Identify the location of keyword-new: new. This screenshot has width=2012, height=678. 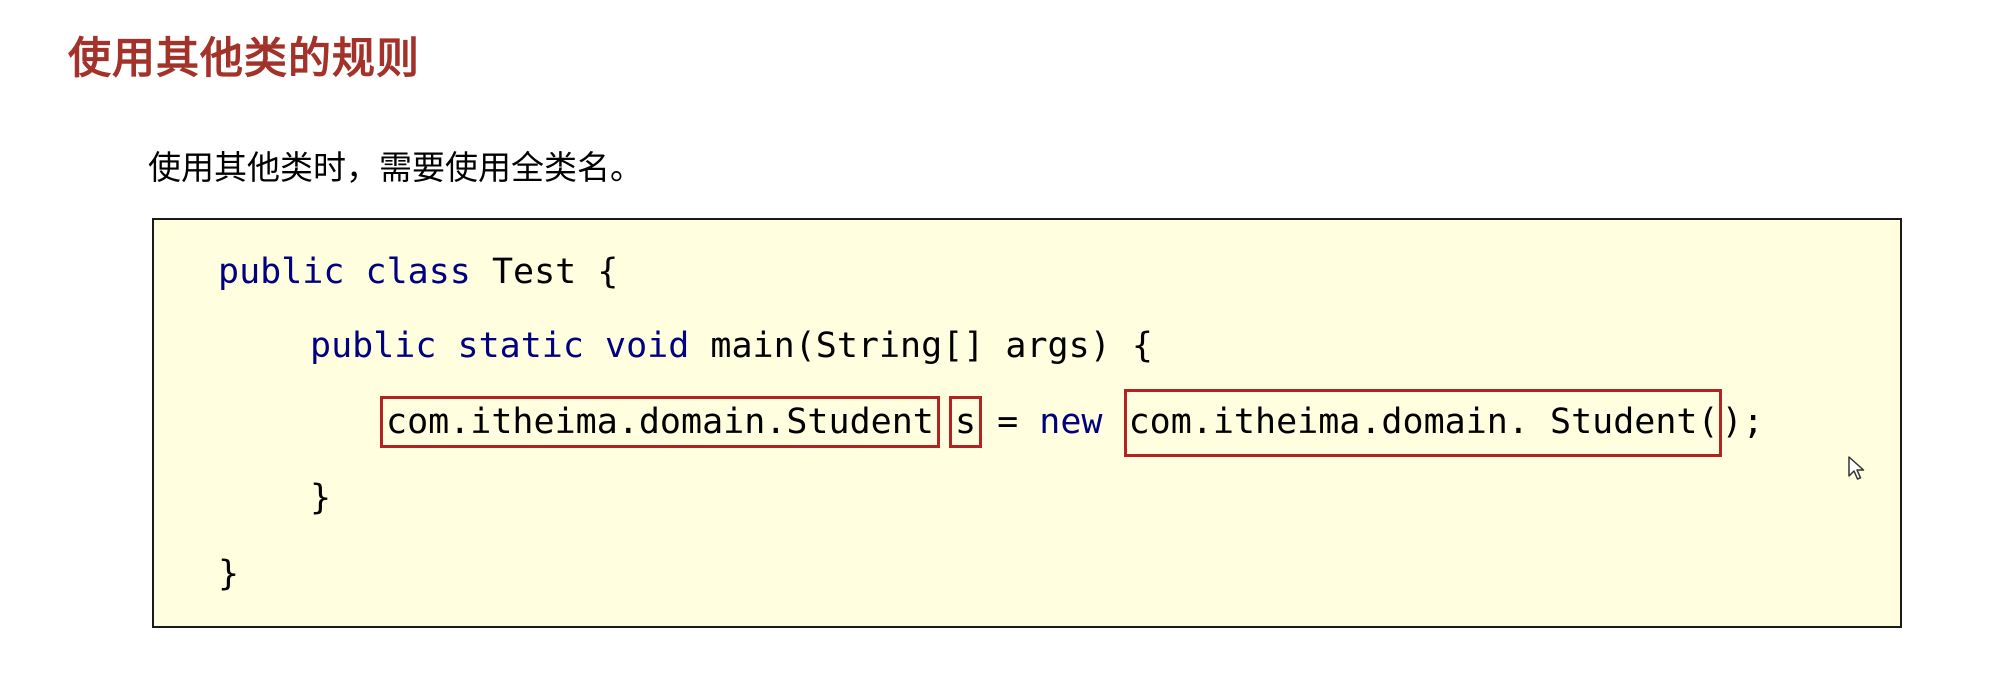
(1071, 422).